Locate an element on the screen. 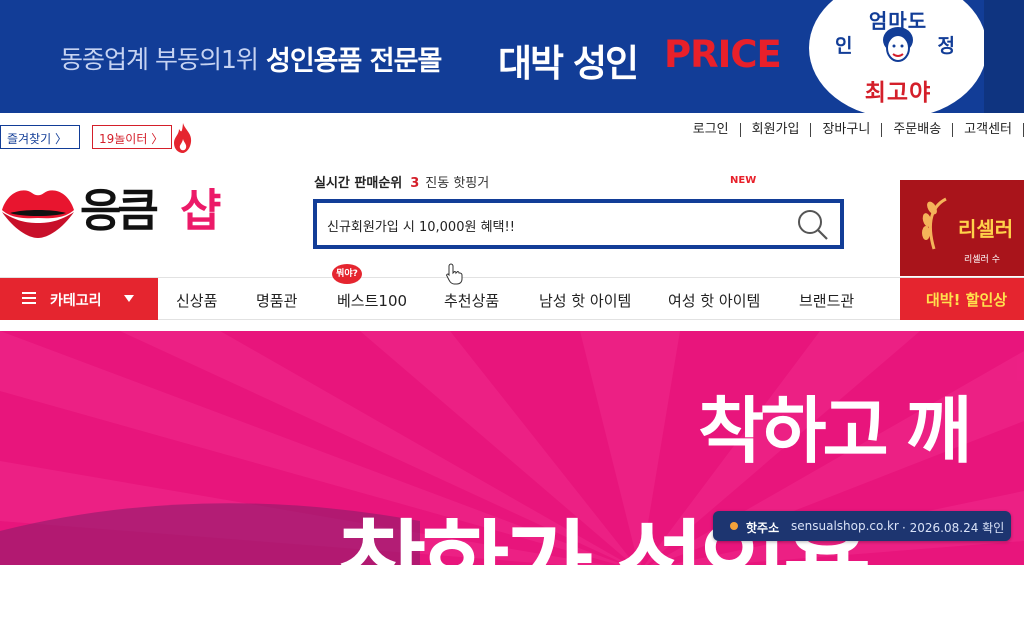  nav-new-products: 신상품 is located at coordinates (196, 300).